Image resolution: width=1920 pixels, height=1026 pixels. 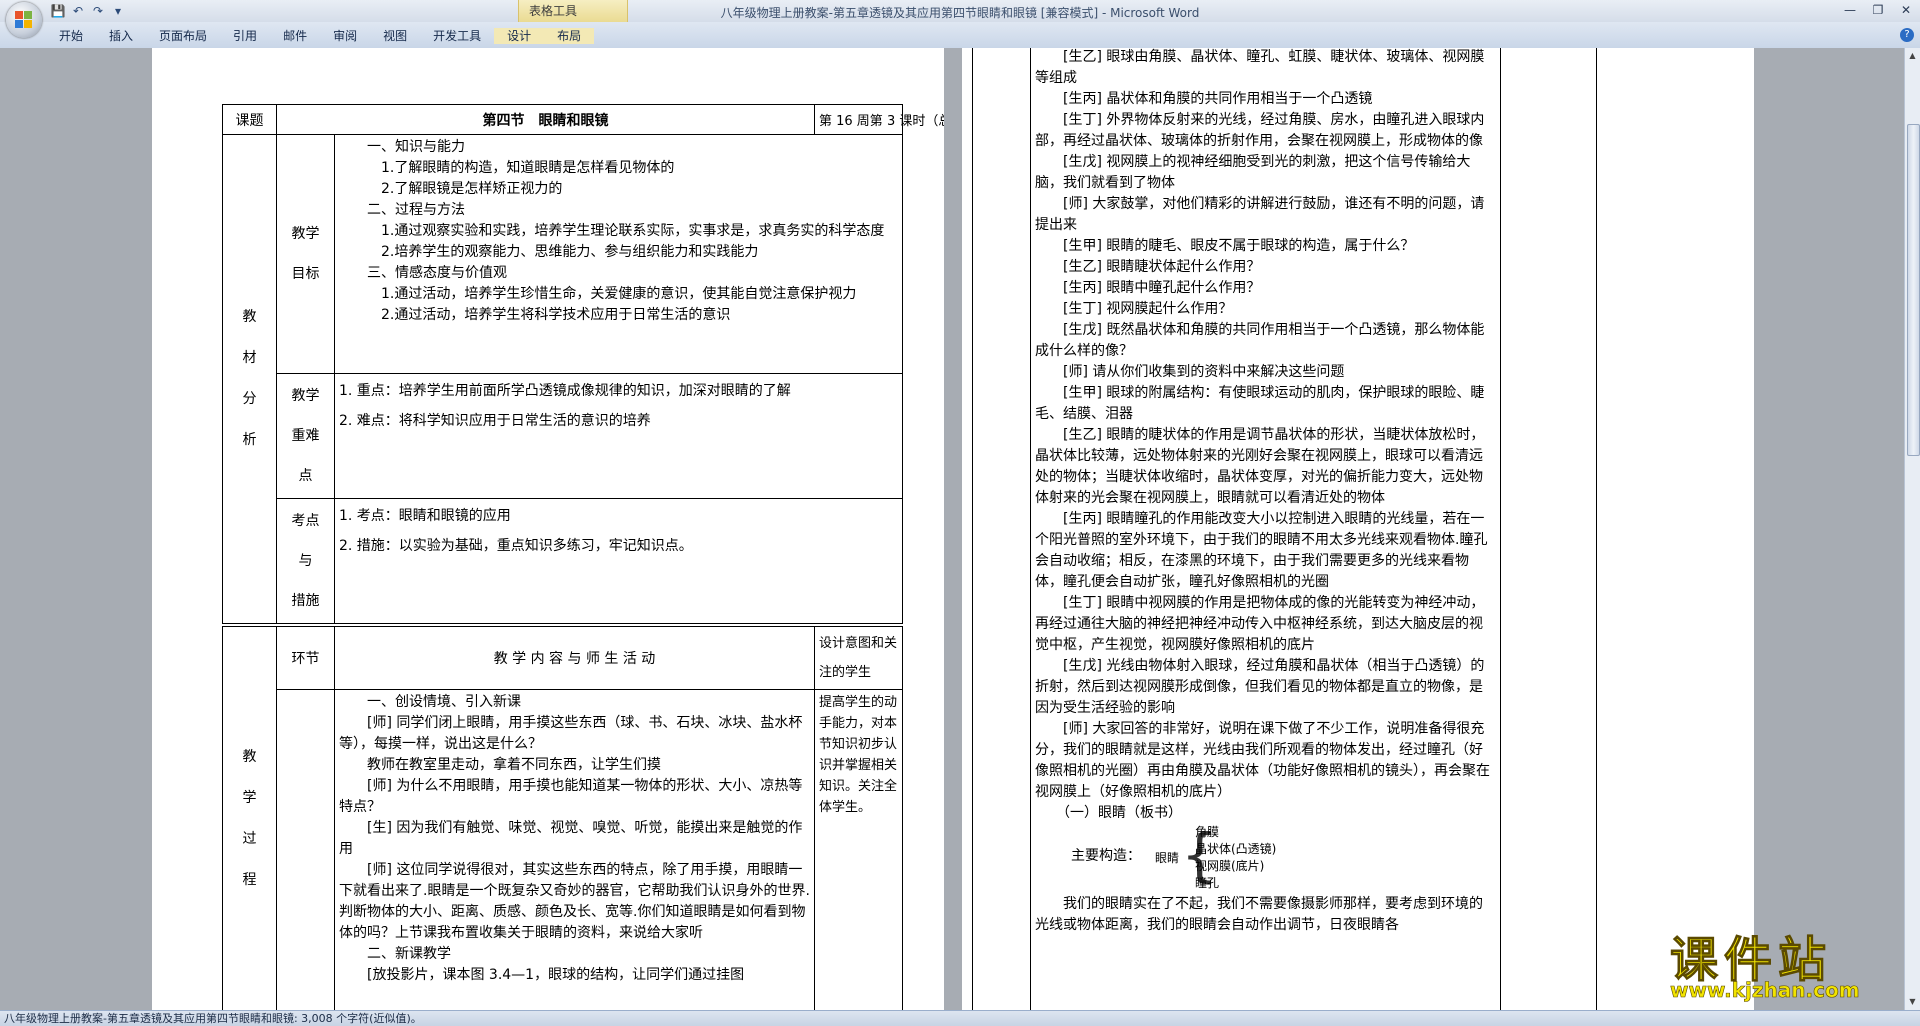 I want to click on goals-label-line: 教学, so click(x=305, y=234).